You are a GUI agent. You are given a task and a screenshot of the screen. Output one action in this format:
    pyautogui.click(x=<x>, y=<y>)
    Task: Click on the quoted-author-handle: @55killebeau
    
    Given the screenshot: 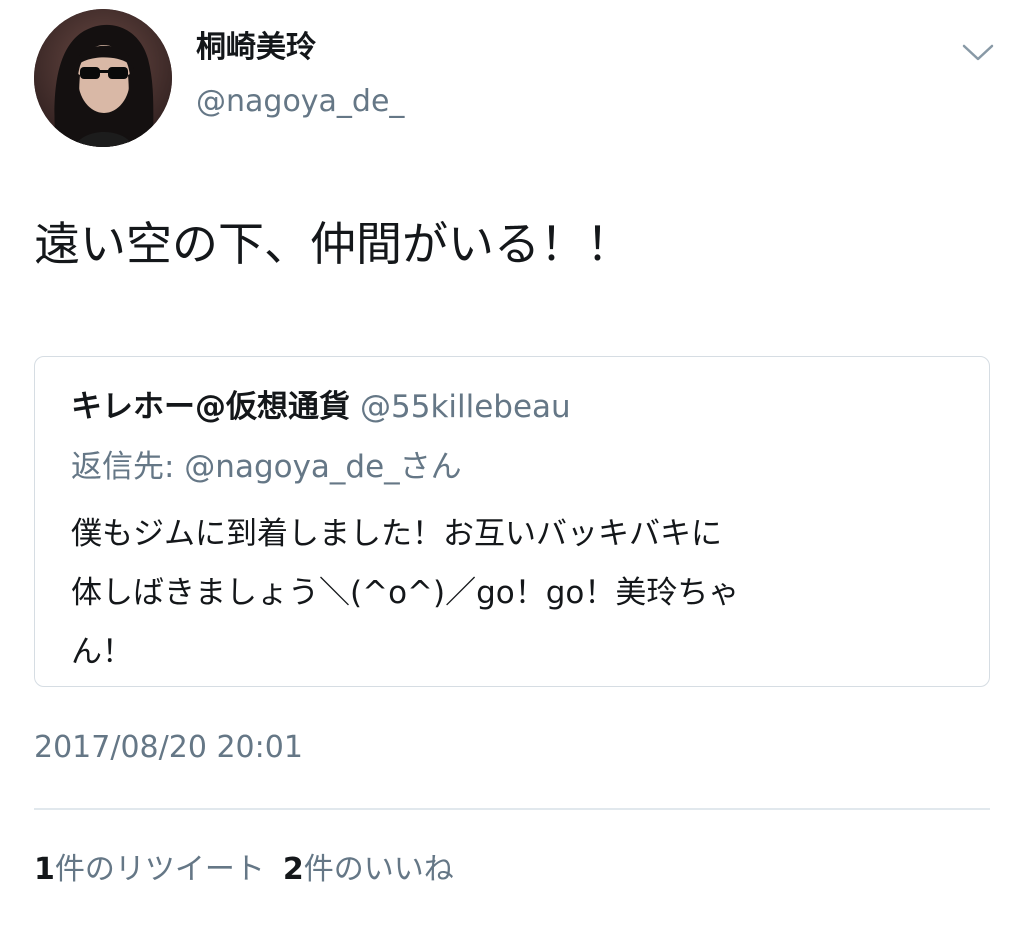 What is the action you would take?
    pyautogui.click(x=465, y=407)
    